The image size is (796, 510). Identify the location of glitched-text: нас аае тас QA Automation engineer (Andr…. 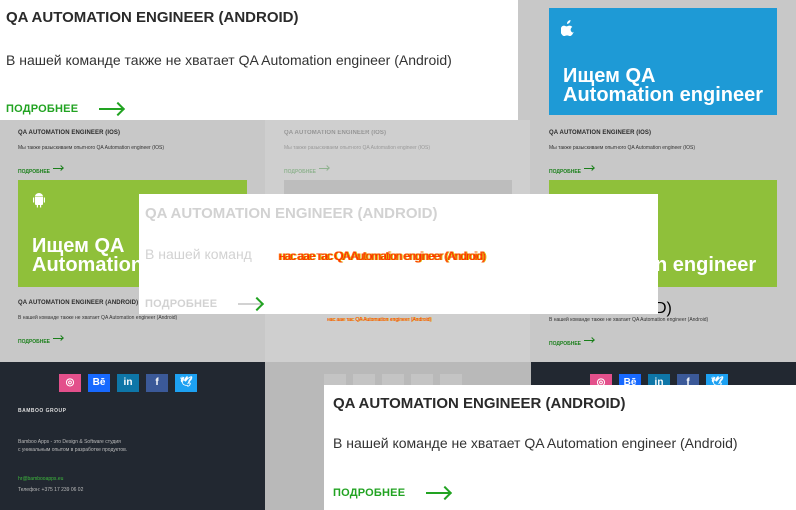
(382, 256).